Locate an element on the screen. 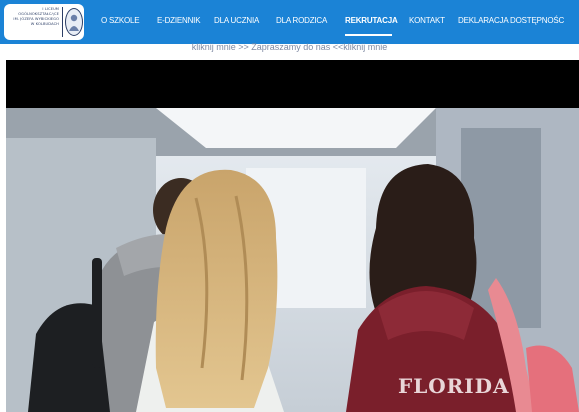 This screenshot has height=412, width=579. video-letterbox-band is located at coordinates (292, 84).